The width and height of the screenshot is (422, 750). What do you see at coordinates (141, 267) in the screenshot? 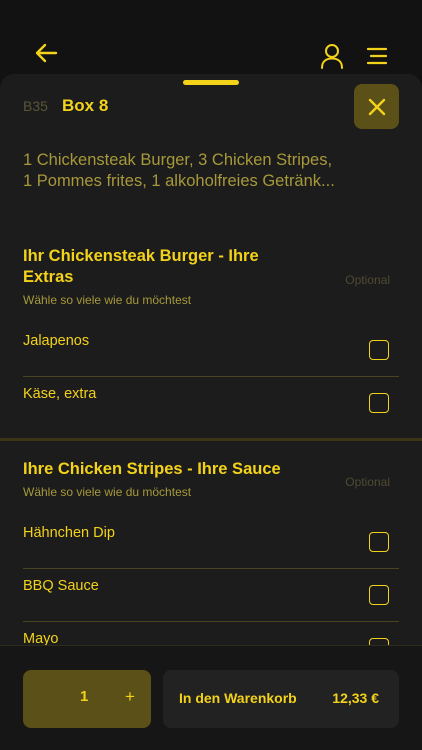
I see `section-title: Ihr Chickensteak Burger - Ihre Extras` at bounding box center [141, 267].